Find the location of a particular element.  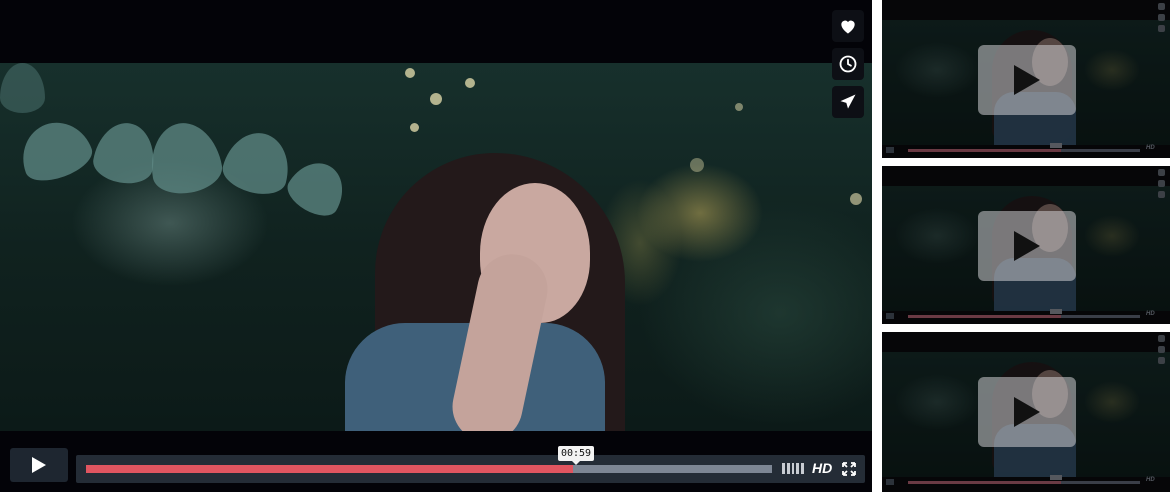

watch-later-button is located at coordinates (848, 64).